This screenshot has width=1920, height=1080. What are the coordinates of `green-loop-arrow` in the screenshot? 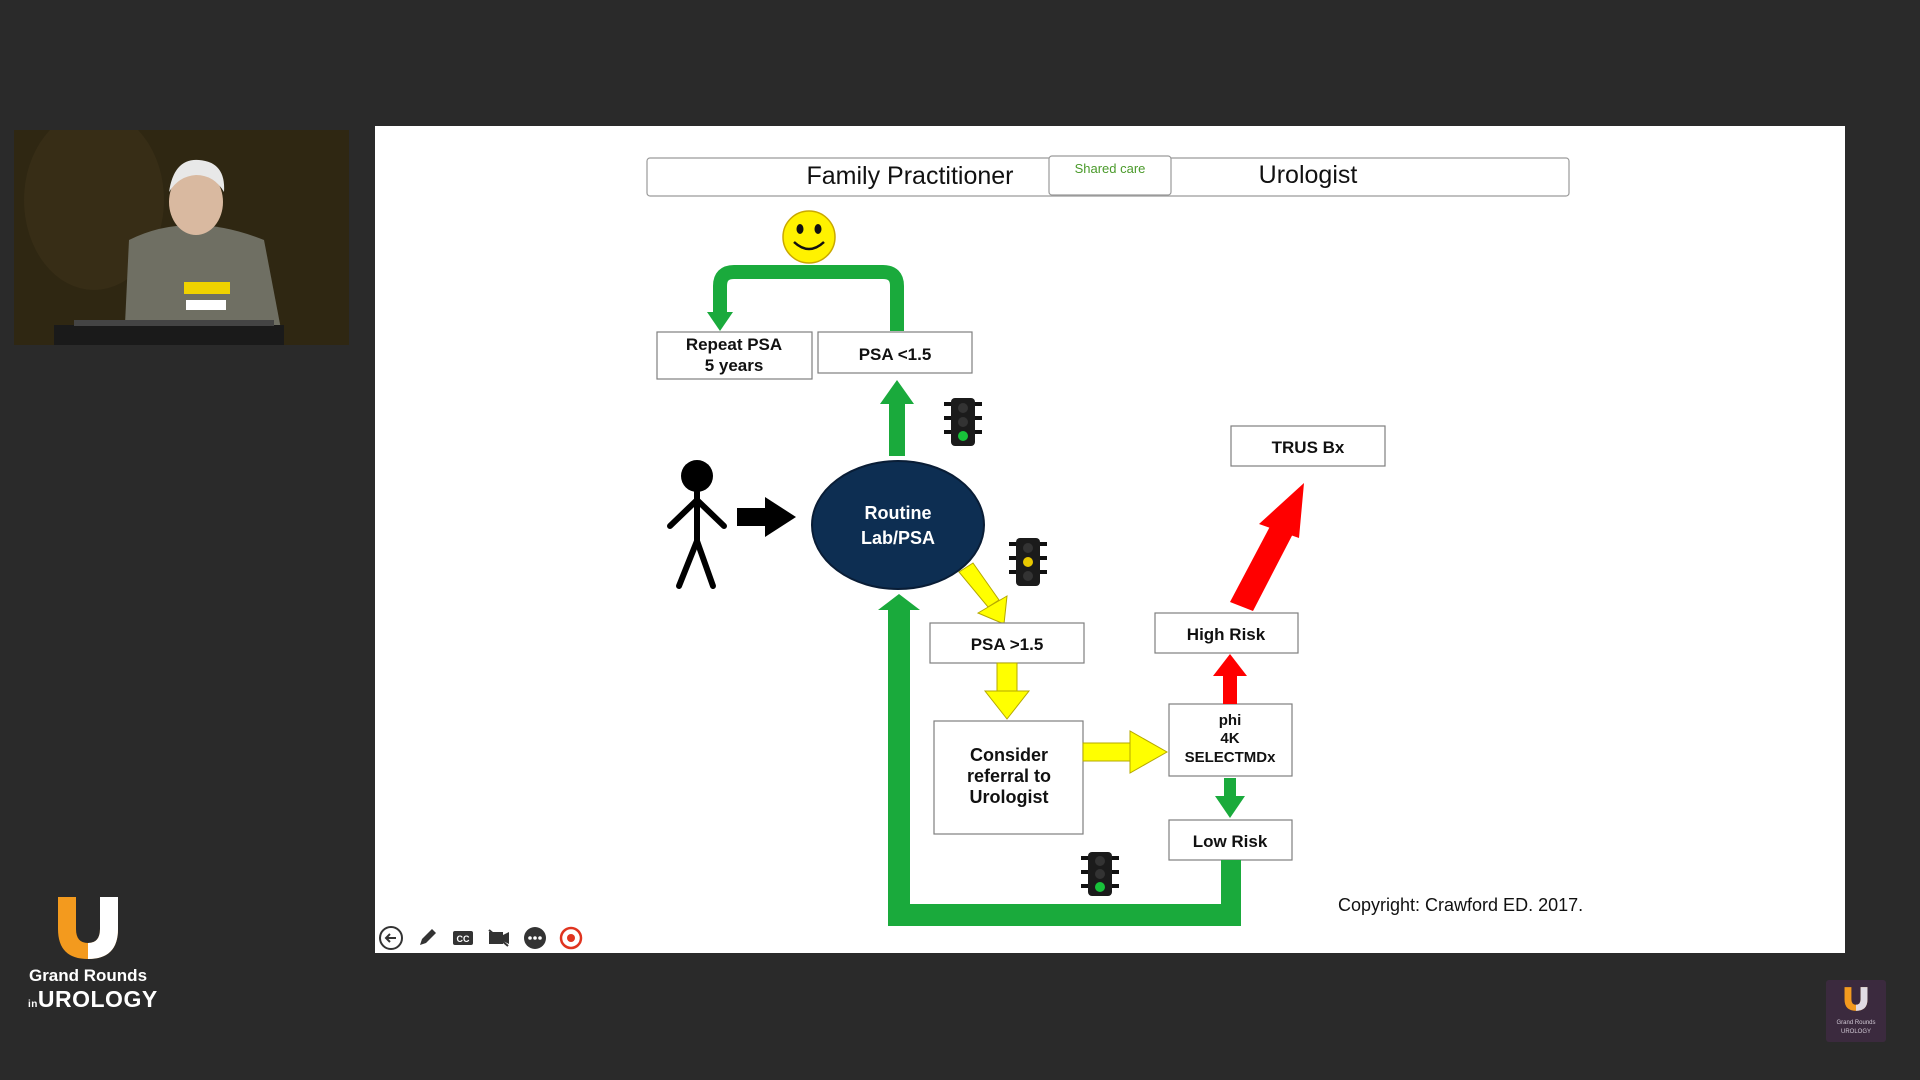 It's located at (808, 298).